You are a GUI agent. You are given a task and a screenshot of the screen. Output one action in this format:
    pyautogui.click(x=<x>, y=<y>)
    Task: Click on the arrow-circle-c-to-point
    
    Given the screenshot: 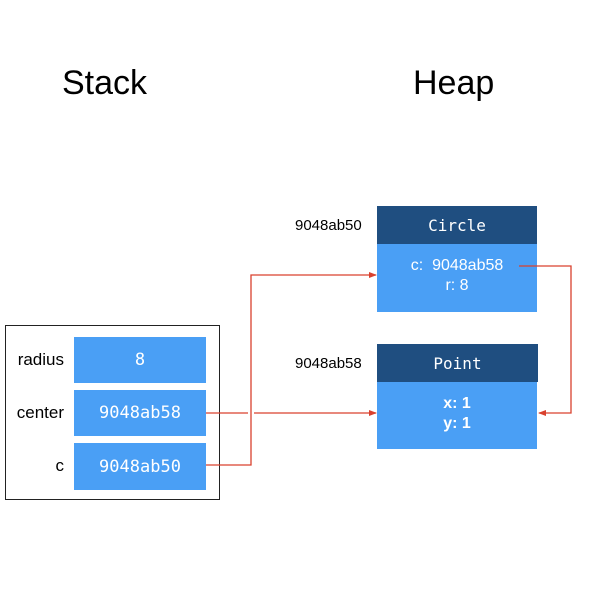 What is the action you would take?
    pyautogui.click(x=545, y=340)
    